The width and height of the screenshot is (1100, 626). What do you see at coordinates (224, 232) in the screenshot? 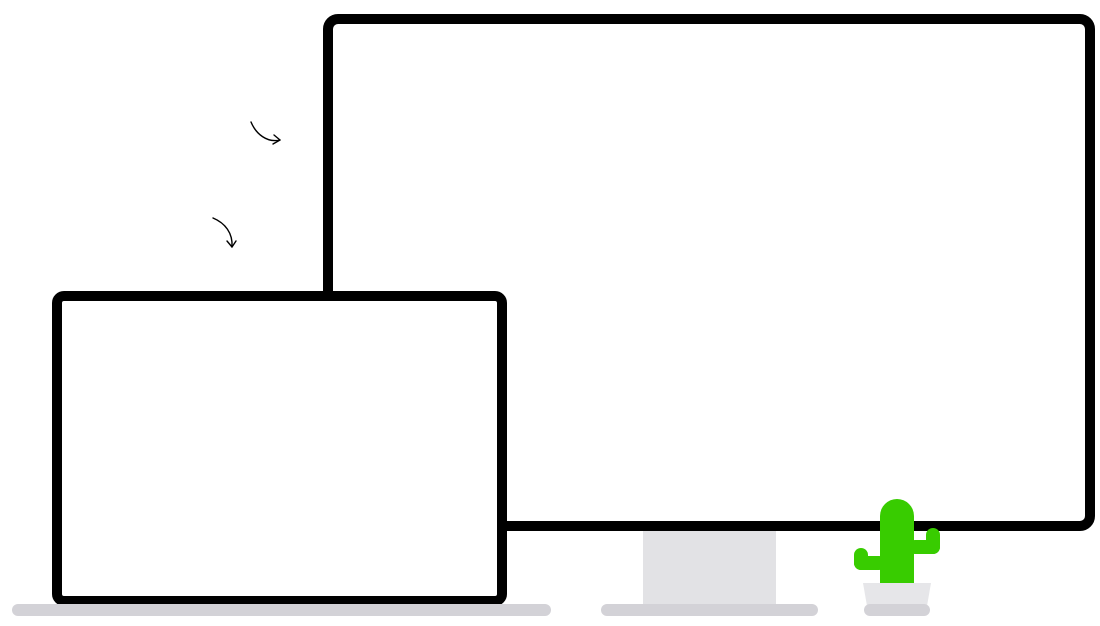
I see `lower-curved-arrow-icon` at bounding box center [224, 232].